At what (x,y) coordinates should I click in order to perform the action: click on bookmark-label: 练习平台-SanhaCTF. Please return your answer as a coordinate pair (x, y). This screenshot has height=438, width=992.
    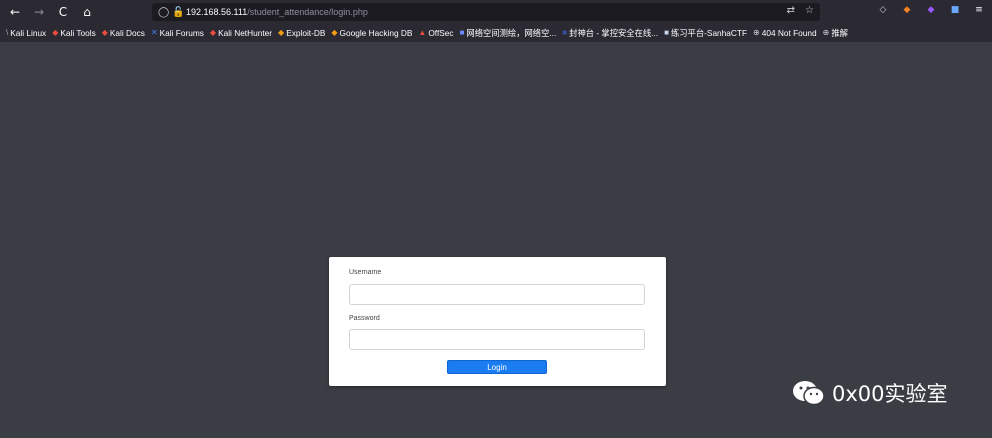
    Looking at the image, I should click on (709, 32).